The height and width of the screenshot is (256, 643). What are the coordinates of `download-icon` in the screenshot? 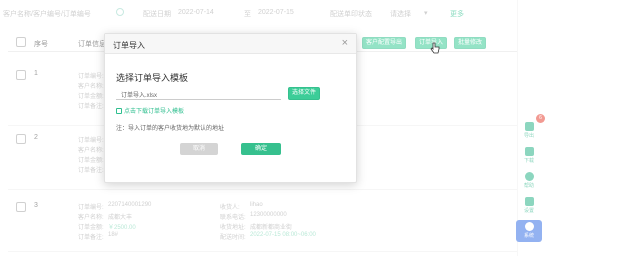 It's located at (119, 111).